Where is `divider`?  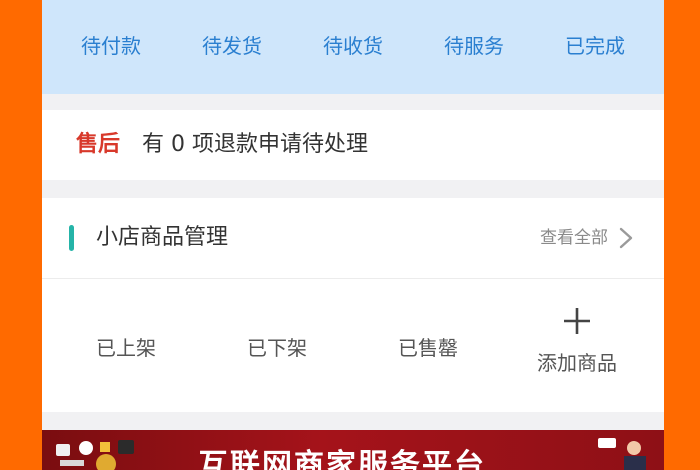 divider is located at coordinates (353, 278).